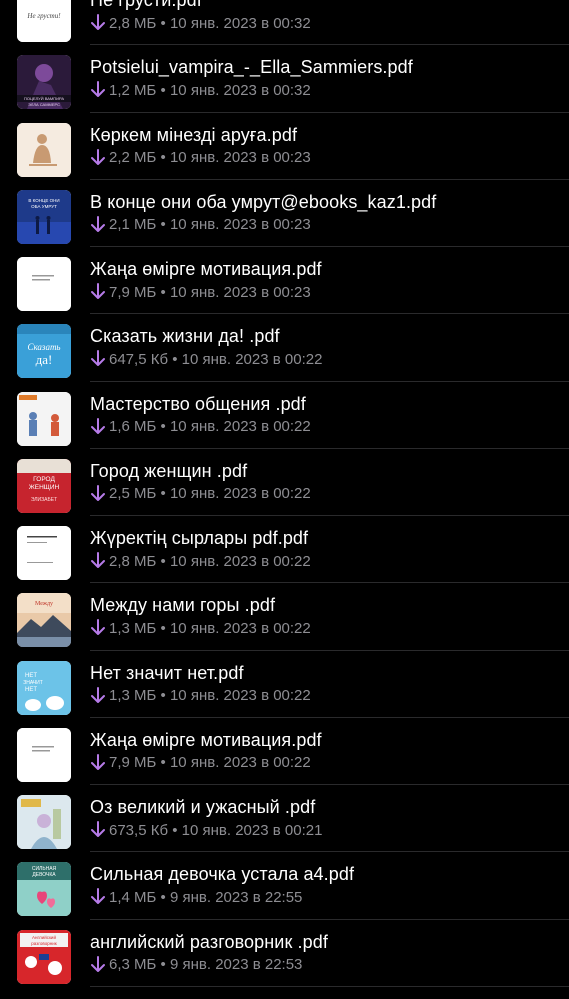  What do you see at coordinates (44, 937) in the screenshot?
I see `svg-text: Английский` at bounding box center [44, 937].